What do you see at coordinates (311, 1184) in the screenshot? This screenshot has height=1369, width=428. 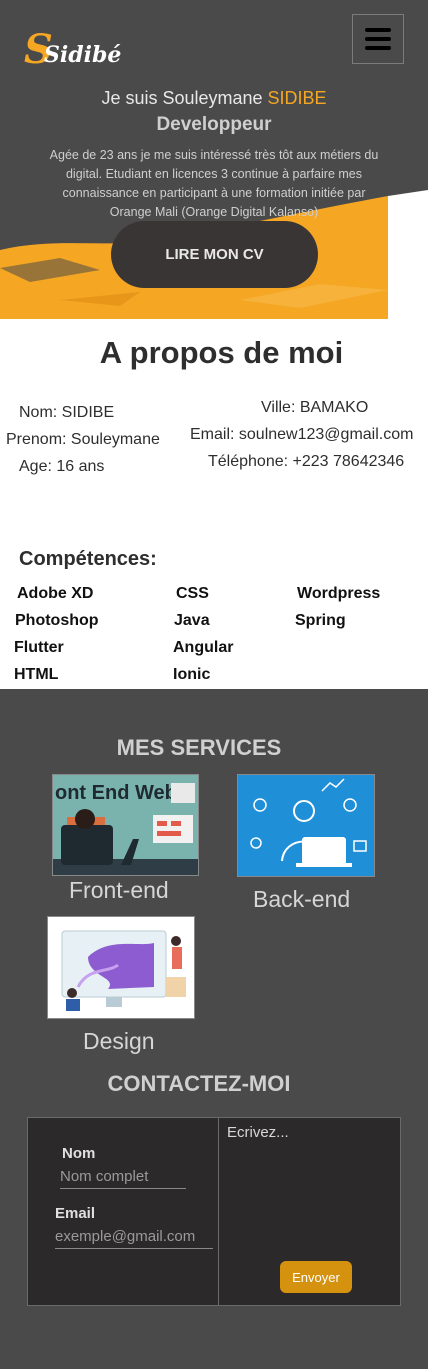 I see `message-textarea` at bounding box center [311, 1184].